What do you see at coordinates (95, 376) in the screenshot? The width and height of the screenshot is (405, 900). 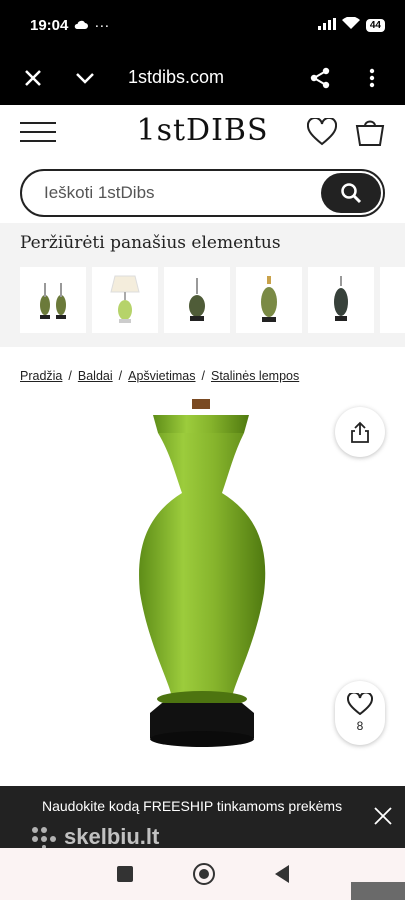 I see `breadcrumb-link: Baldai` at bounding box center [95, 376].